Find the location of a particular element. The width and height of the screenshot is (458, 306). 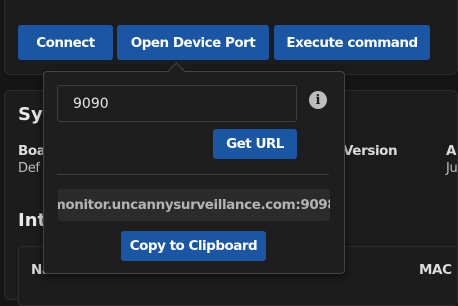

open-device-port-button: Open Device Port is located at coordinates (193, 42).